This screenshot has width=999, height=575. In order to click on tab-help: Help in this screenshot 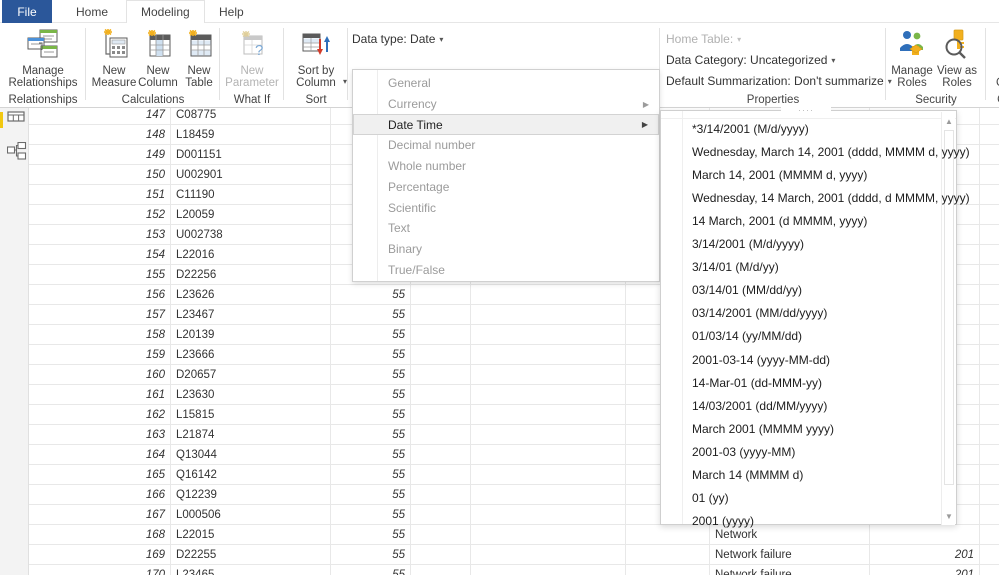, I will do `click(231, 11)`.